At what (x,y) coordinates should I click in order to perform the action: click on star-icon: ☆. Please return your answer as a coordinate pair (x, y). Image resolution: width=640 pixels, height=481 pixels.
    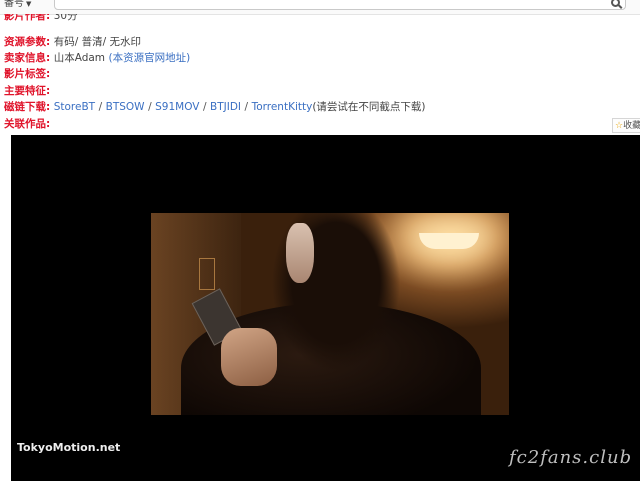
    Looking at the image, I should click on (619, 126).